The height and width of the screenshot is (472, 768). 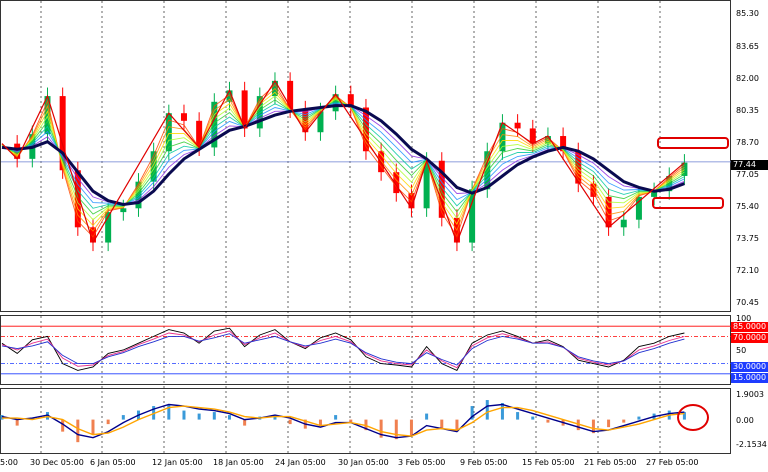 I want to click on annotation-circle, so click(x=693, y=417).